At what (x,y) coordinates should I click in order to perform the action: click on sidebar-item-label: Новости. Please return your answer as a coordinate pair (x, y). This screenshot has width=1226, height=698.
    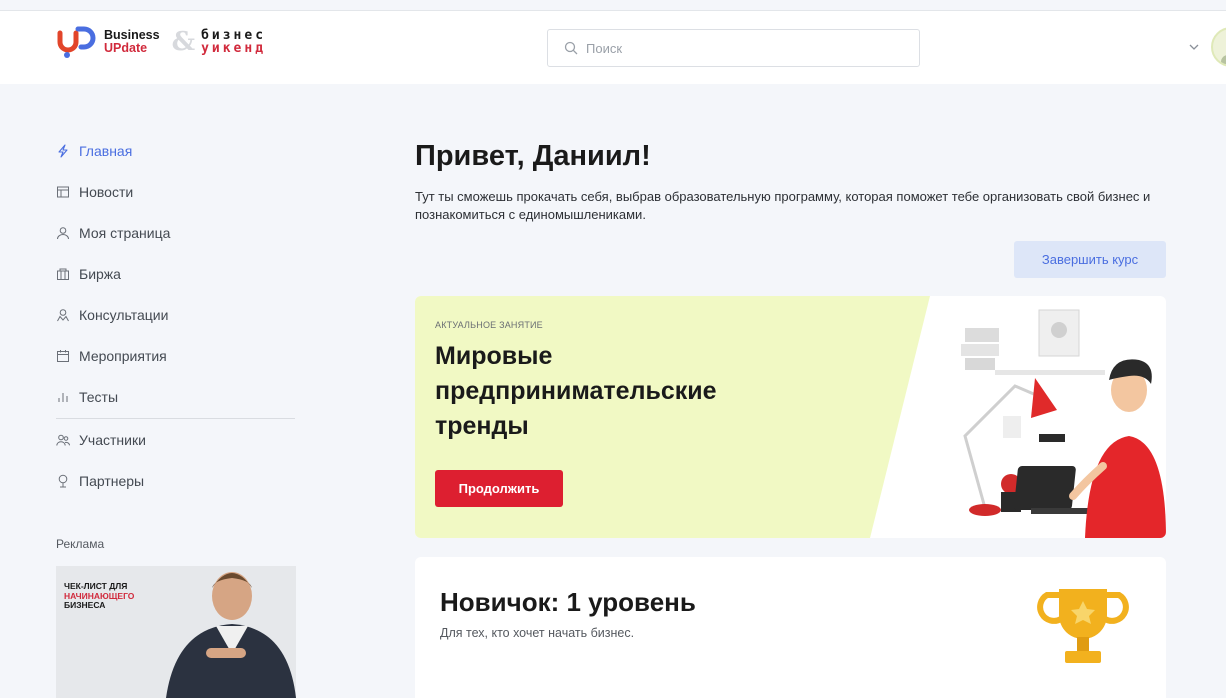
    Looking at the image, I should click on (106, 191).